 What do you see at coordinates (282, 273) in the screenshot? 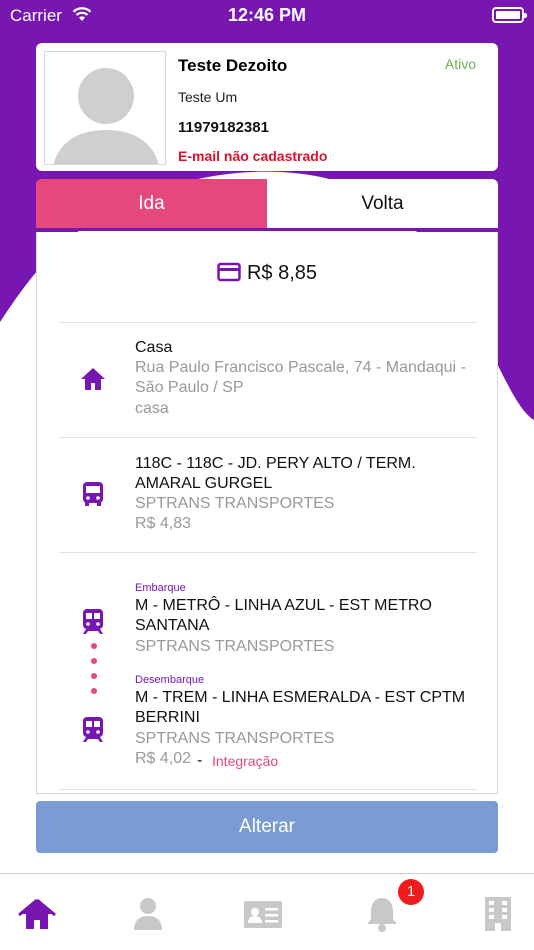
I see `fare-total: R$ 8,85` at bounding box center [282, 273].